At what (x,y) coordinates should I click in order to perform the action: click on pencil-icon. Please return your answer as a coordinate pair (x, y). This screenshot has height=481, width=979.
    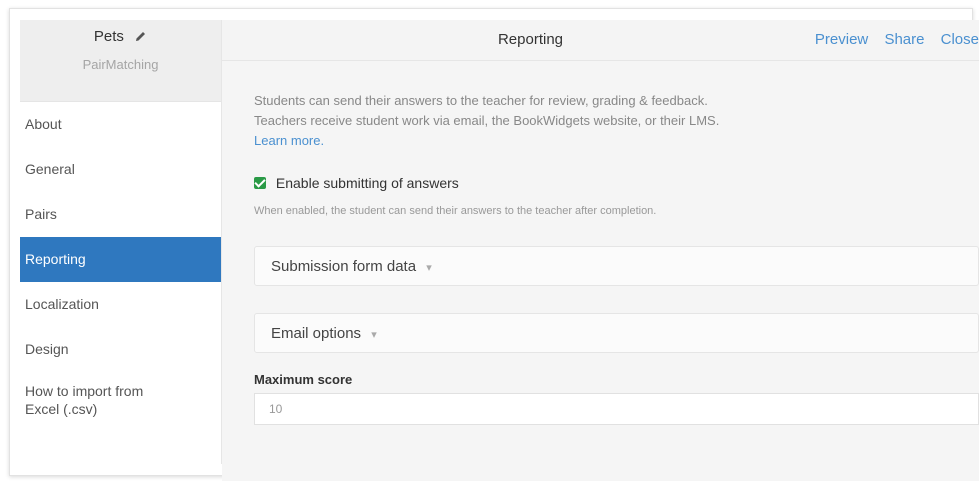
    Looking at the image, I should click on (140, 38).